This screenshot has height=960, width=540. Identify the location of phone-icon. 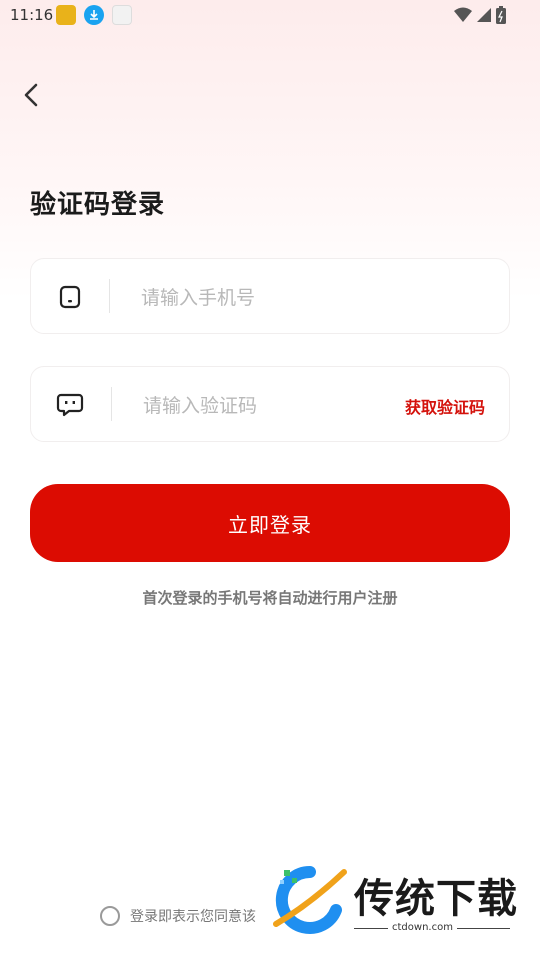
(70, 297).